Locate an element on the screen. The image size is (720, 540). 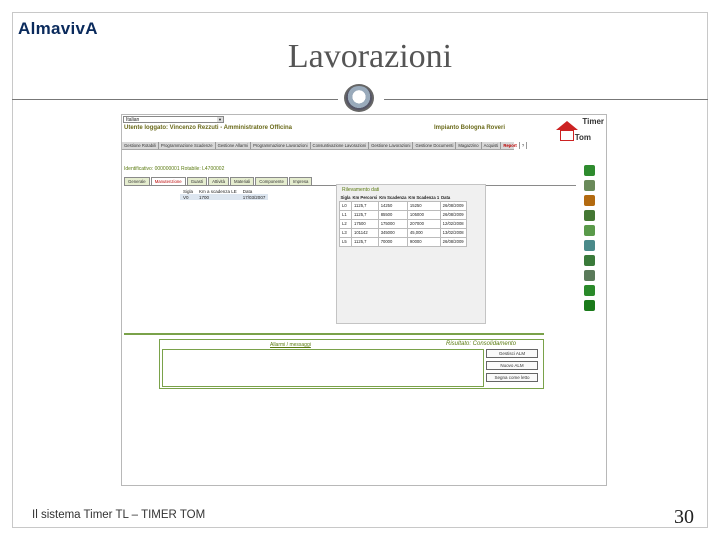
column-header: Km Percorsi is located at coordinates (365, 198).